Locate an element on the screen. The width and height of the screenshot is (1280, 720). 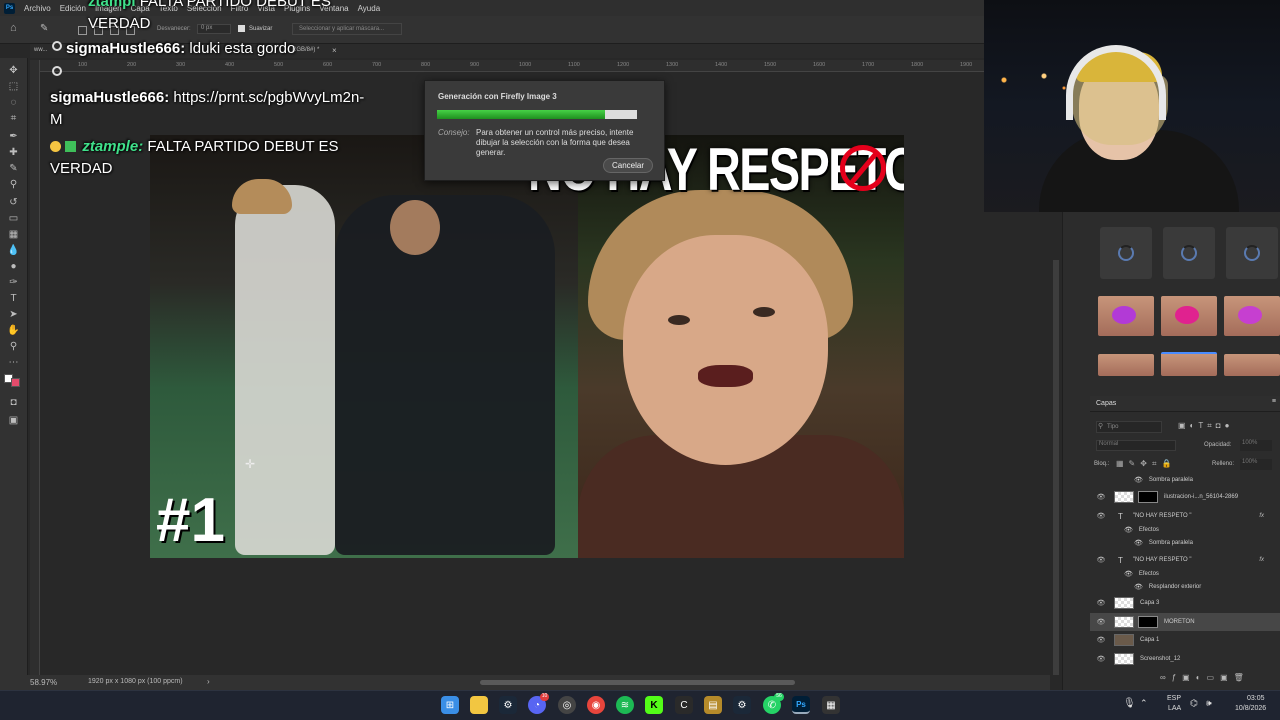
move-tool-icon: ✥ is located at coordinates (13, 70).